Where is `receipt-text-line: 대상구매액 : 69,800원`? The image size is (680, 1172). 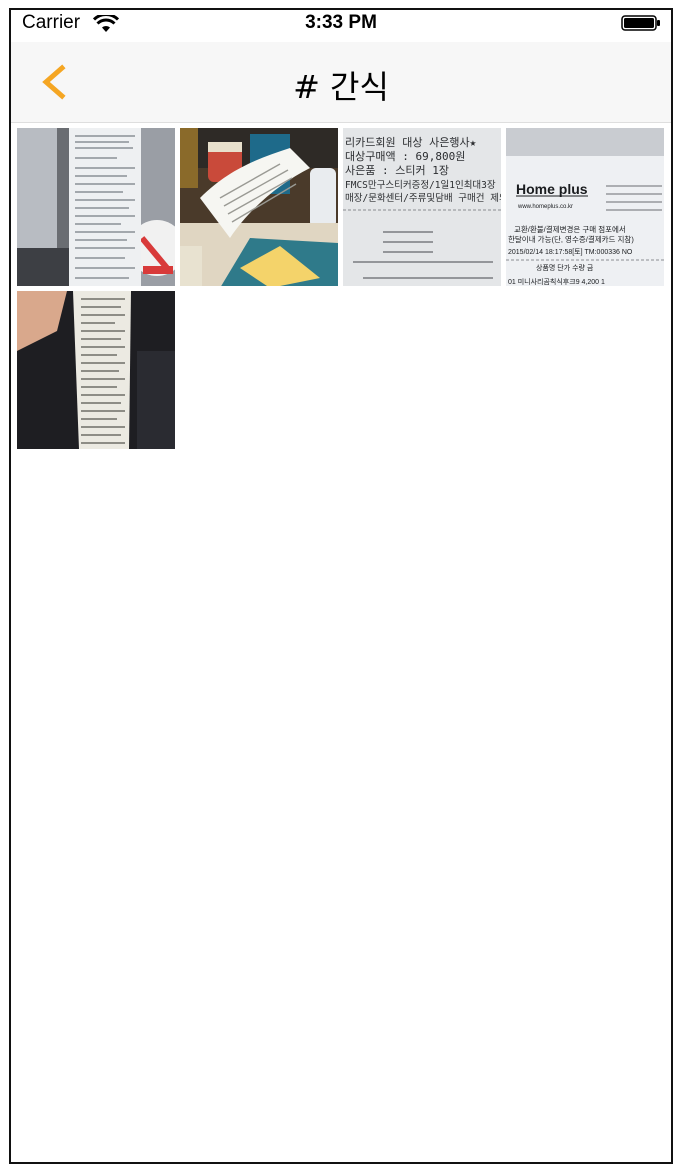
receipt-text-line: 대상구매액 : 69,800원 is located at coordinates (405, 156).